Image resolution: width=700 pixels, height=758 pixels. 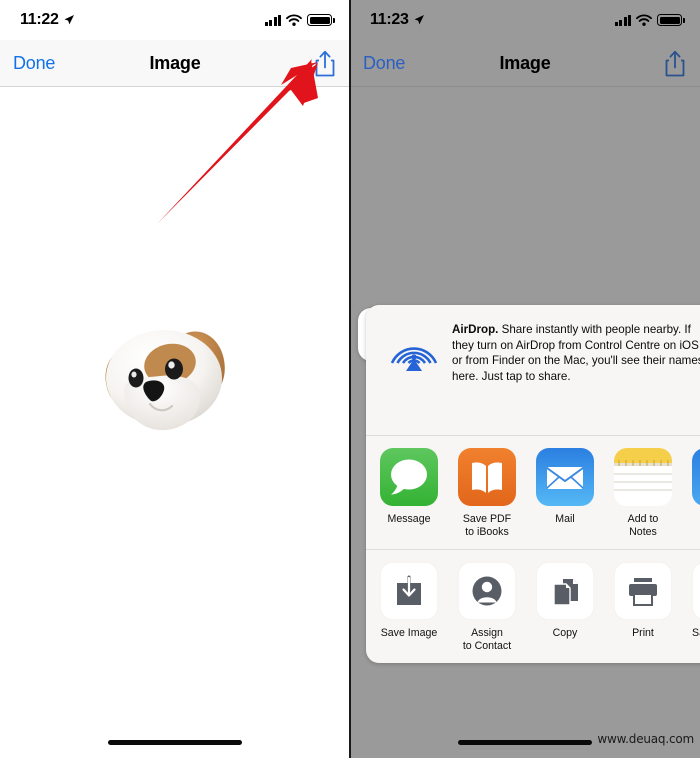 I want to click on panel-divider, so click(x=350, y=379).